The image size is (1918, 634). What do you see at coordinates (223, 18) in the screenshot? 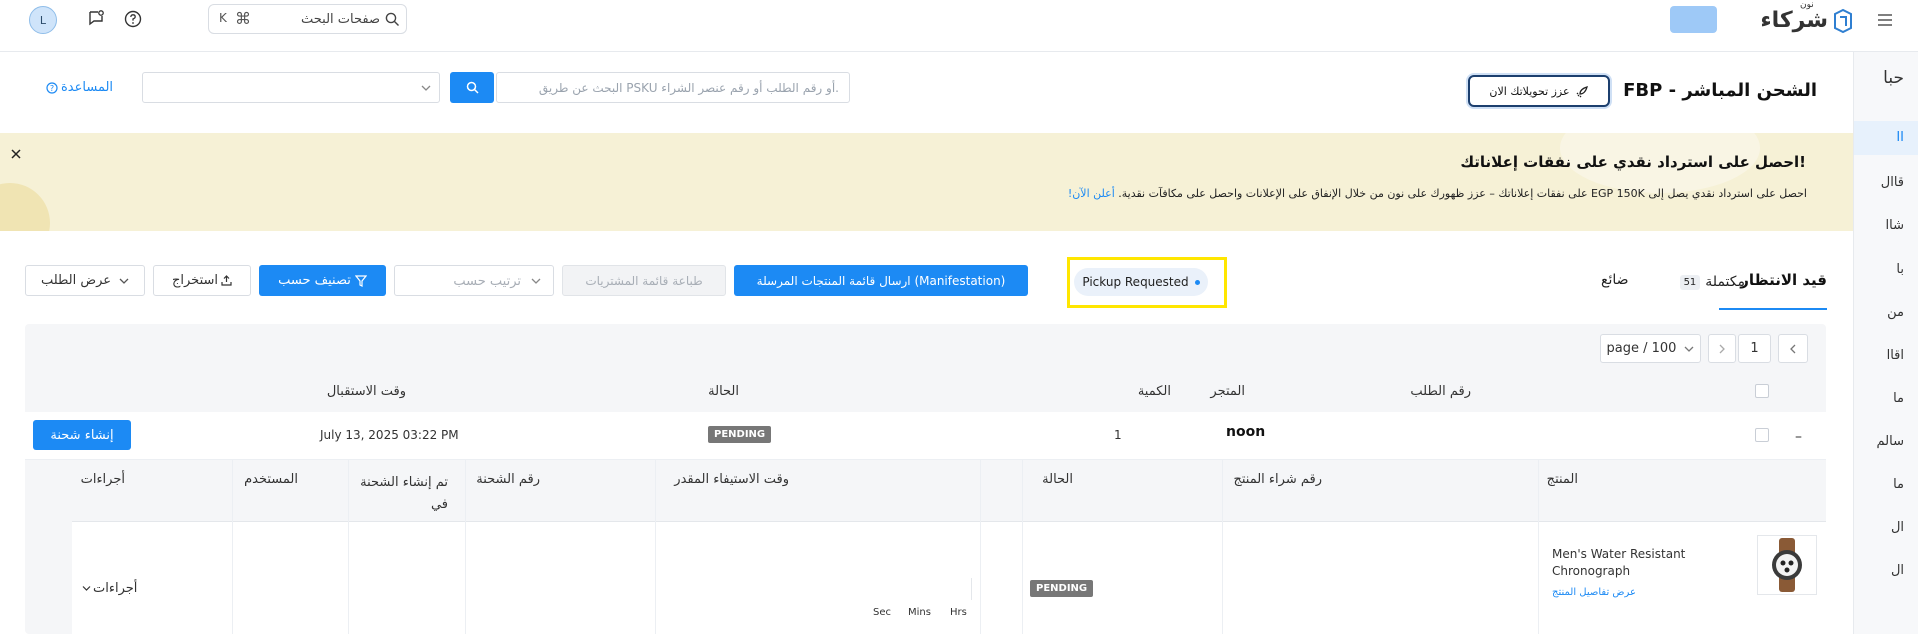
I see `shortcut-key: K` at bounding box center [223, 18].